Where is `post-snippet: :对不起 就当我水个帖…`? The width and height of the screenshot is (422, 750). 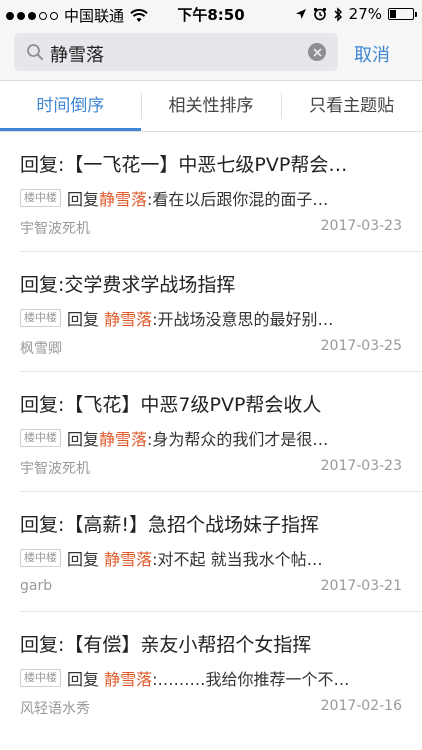
post-snippet: :对不起 就当我水个帖… is located at coordinates (237, 559).